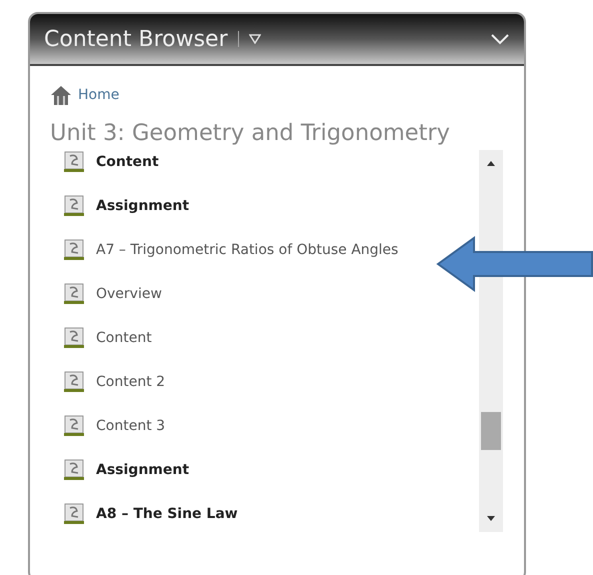  What do you see at coordinates (108, 436) in the screenshot?
I see `content-item: Content 3` at bounding box center [108, 436].